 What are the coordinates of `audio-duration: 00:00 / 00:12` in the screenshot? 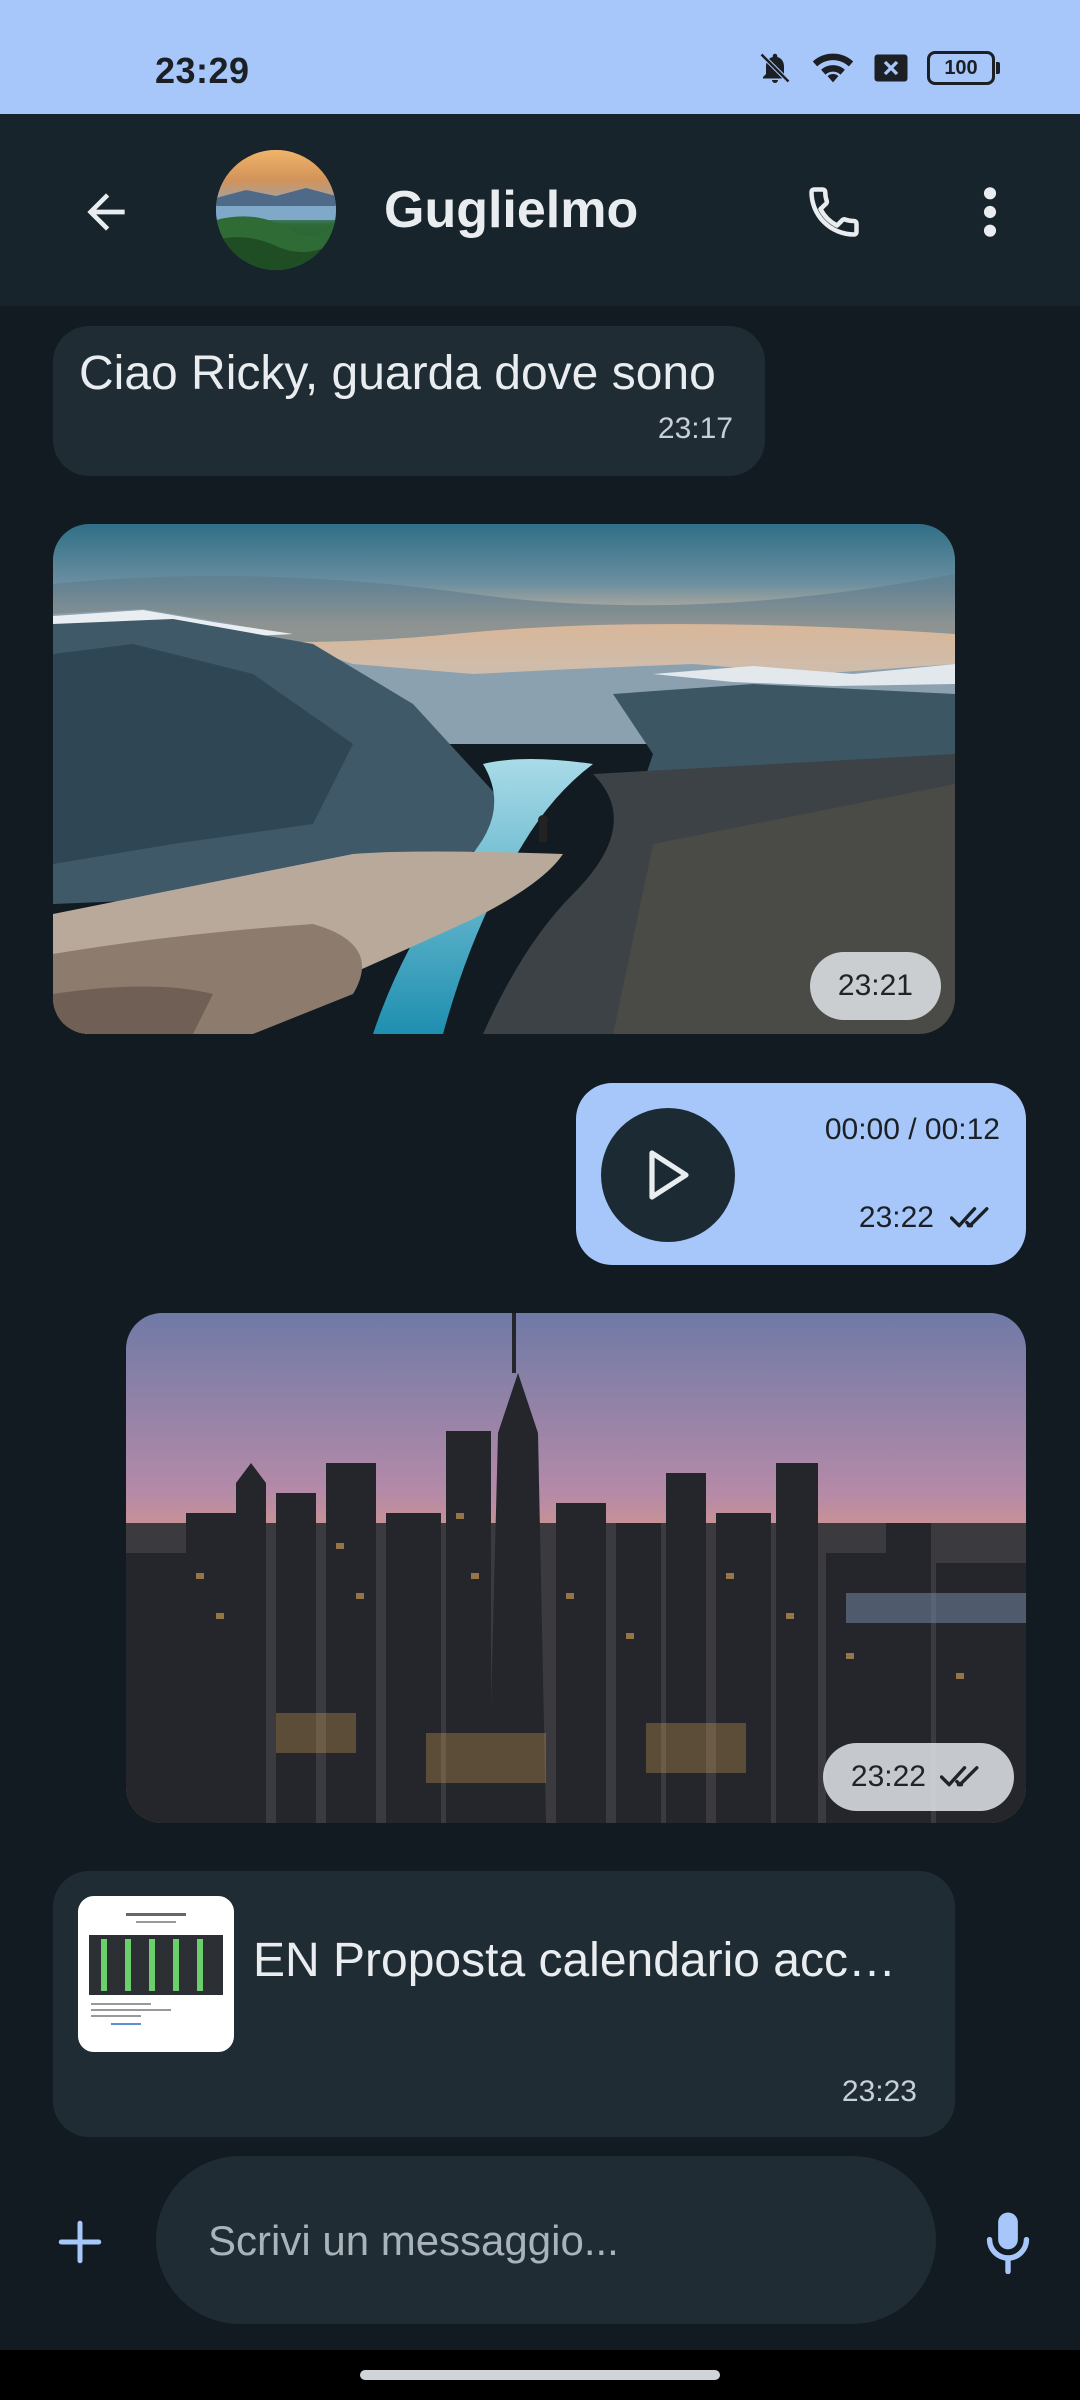 It's located at (912, 1129).